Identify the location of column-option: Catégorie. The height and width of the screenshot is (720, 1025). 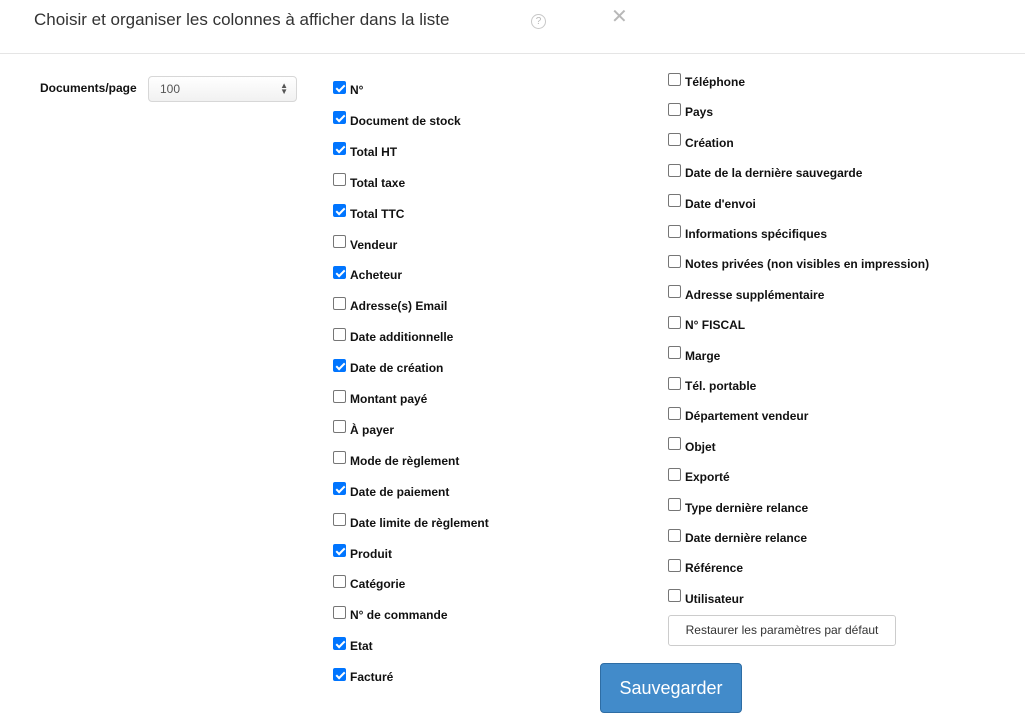
(369, 583).